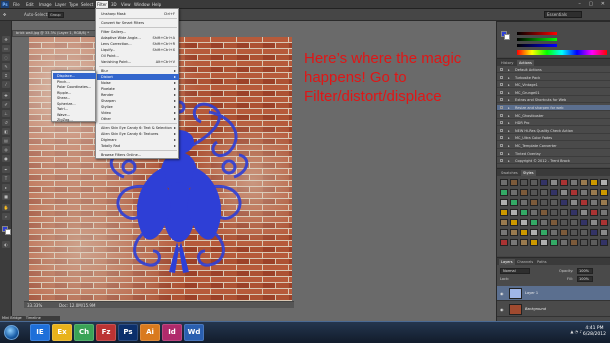  Describe the element at coordinates (6, 216) in the screenshot. I see `zoom-tool-icon: ⌕` at that location.